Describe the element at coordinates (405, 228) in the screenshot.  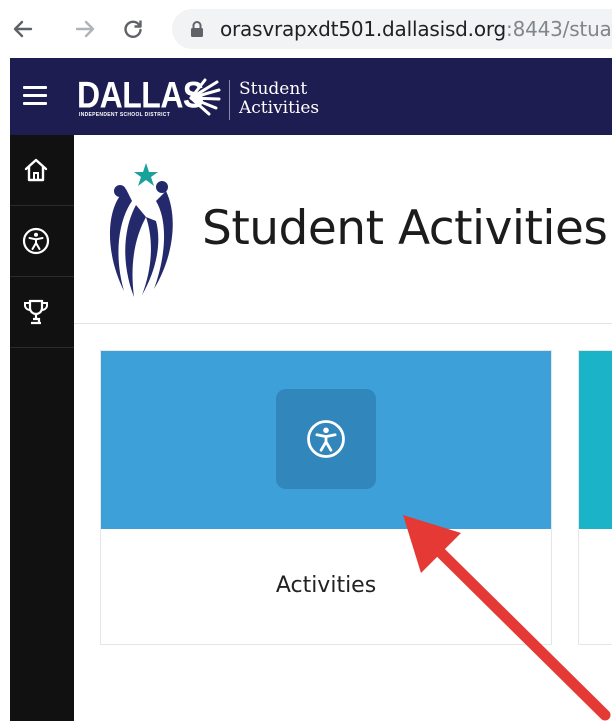
I see `page-title: Student Activities` at that location.